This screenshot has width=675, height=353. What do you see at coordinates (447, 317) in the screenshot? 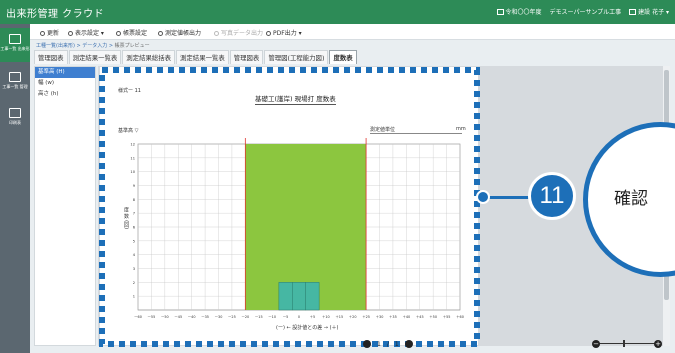
I see `x-tick-label: ＋55` at bounding box center [447, 317].